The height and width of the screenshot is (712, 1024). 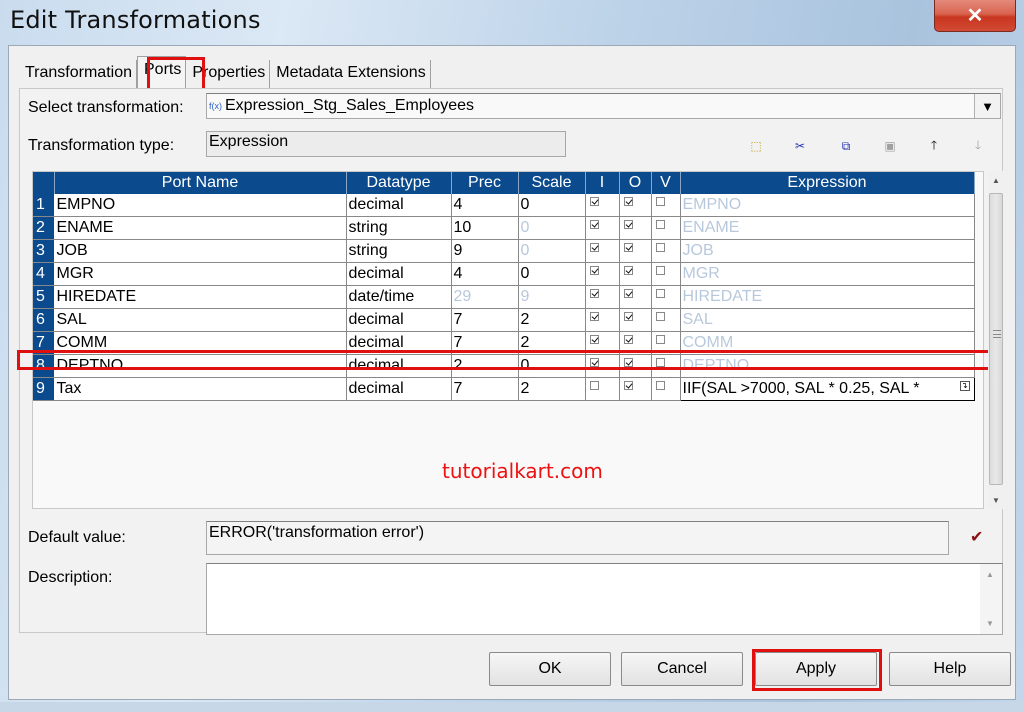 What do you see at coordinates (950, 669) in the screenshot?
I see `help-button: Help` at bounding box center [950, 669].